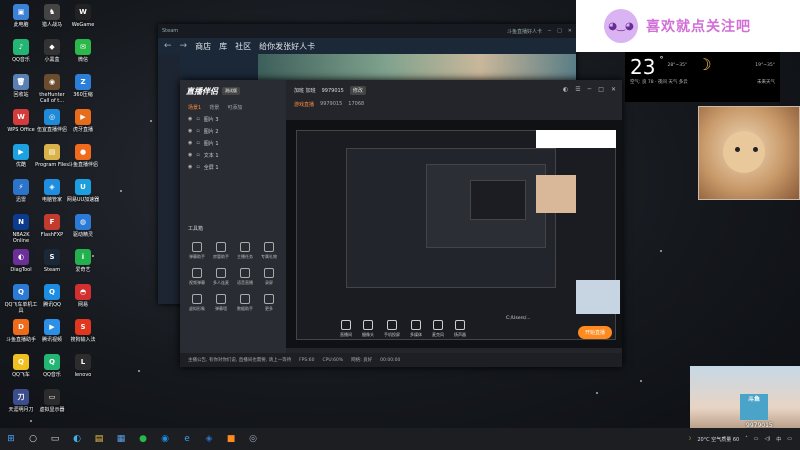 The width and height of the screenshot is (800, 450). What do you see at coordinates (52, 296) in the screenshot?
I see `desktop-icon: Q 腾讯QQ` at bounding box center [52, 296].